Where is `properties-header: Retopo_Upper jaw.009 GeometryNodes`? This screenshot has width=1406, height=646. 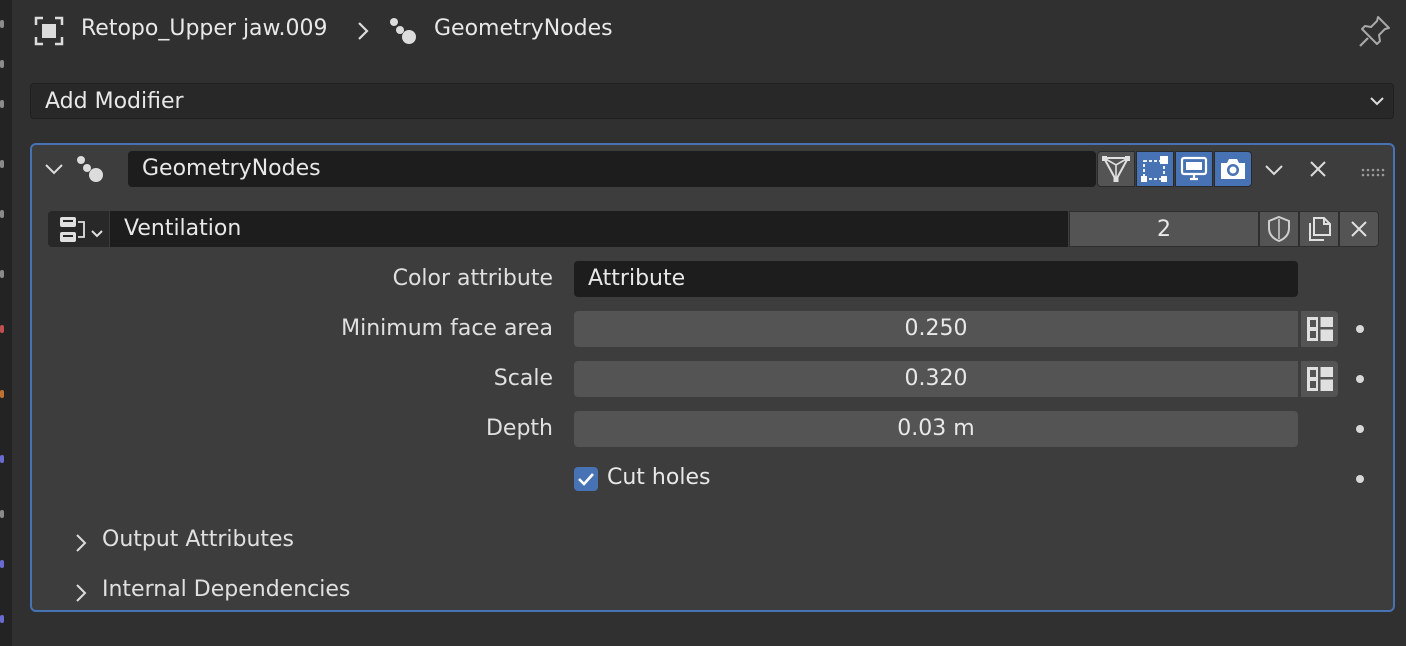
properties-header: Retopo_Upper jaw.009 GeometryNodes is located at coordinates (709, 31).